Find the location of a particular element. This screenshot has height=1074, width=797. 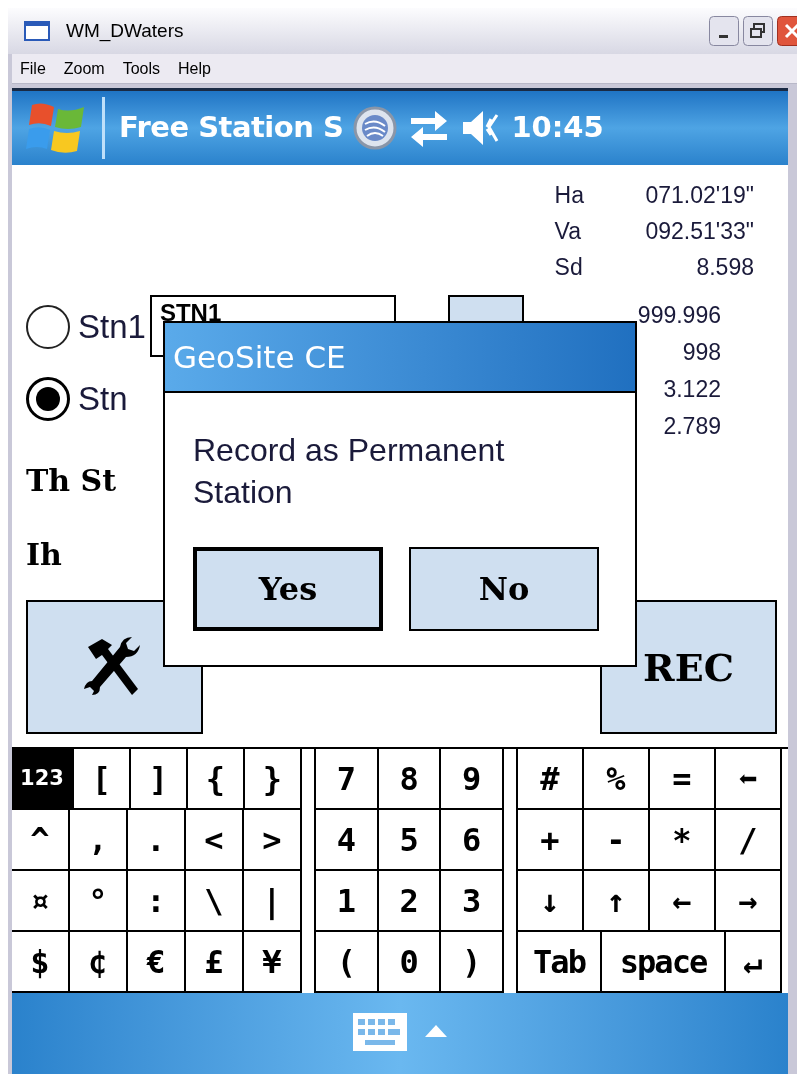

coordinate-value: 3.122 is located at coordinates (692, 389).